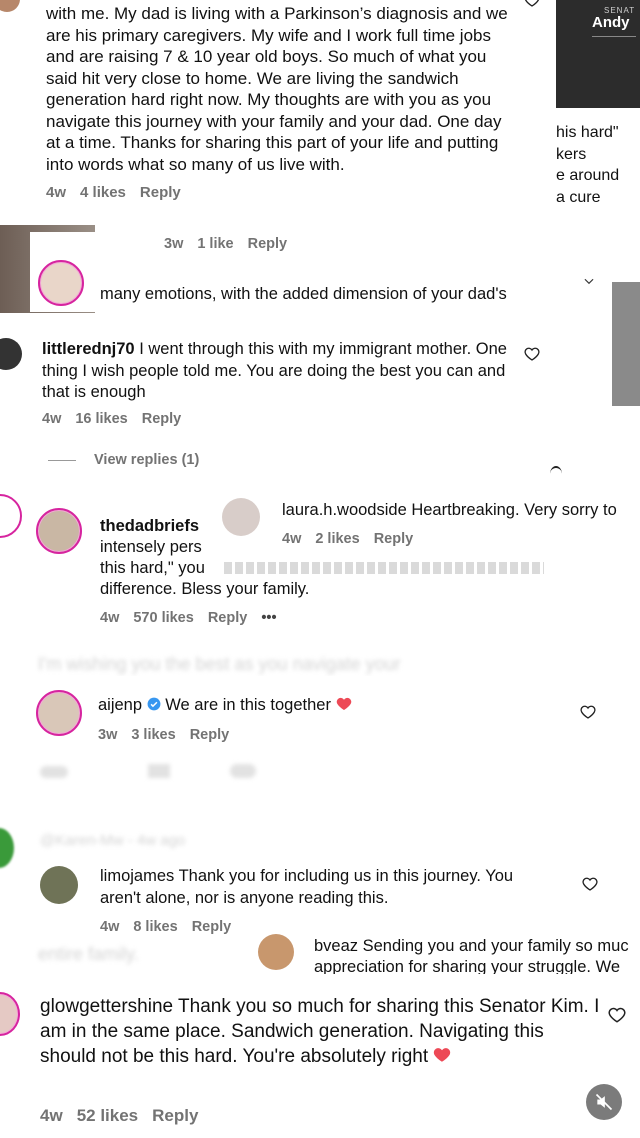 The width and height of the screenshot is (640, 1138). Describe the element at coordinates (626, 344) in the screenshot. I see `gray-side-panel` at that location.